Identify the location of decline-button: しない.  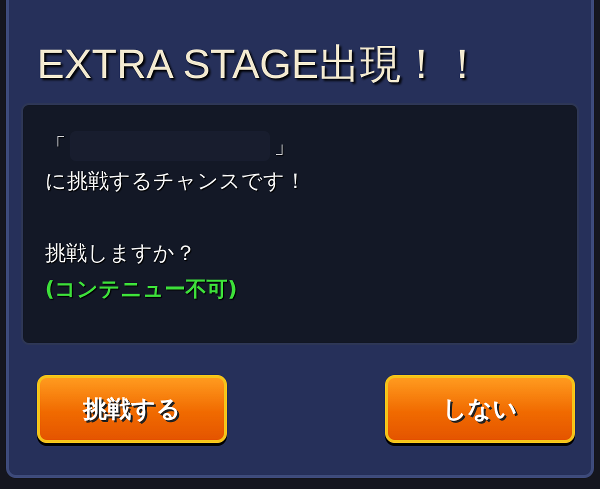
(480, 409).